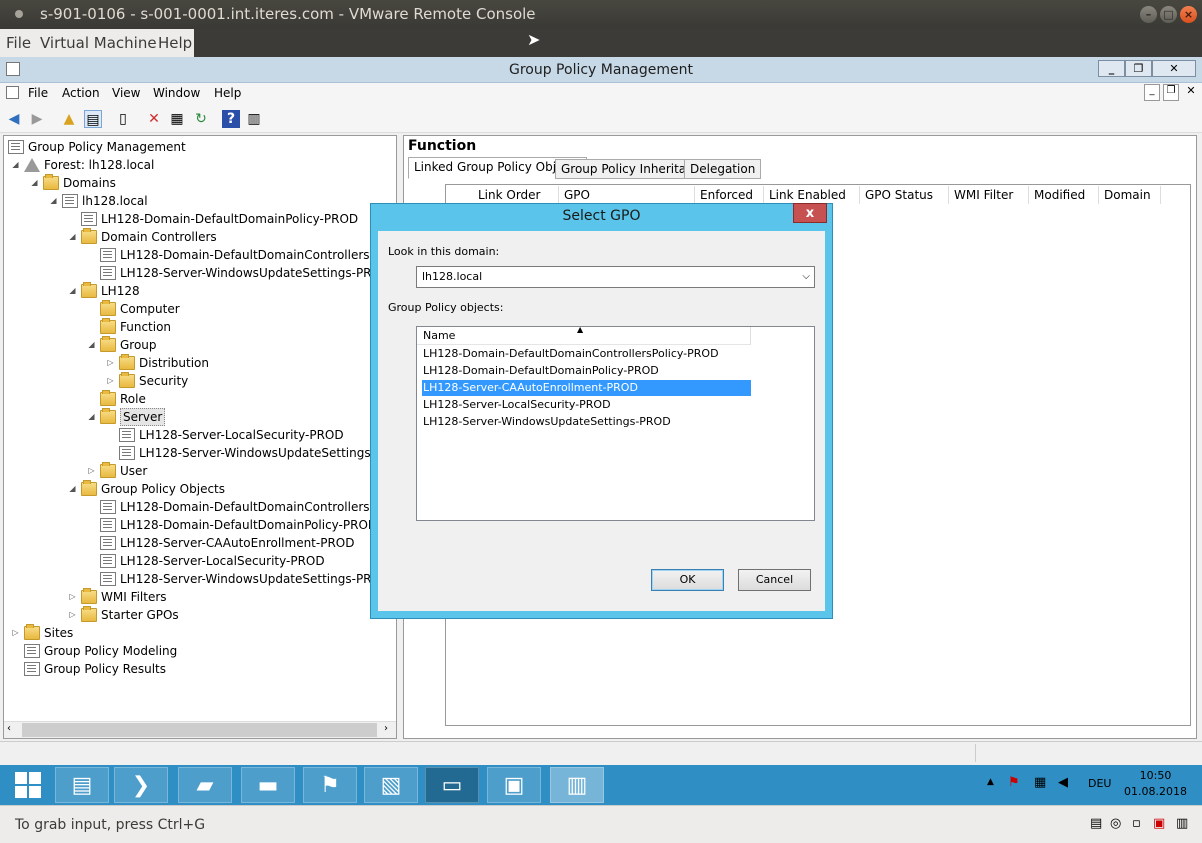 The image size is (1202, 843). What do you see at coordinates (82, 785) in the screenshot?
I see `server-manager-icon: ▤` at bounding box center [82, 785].